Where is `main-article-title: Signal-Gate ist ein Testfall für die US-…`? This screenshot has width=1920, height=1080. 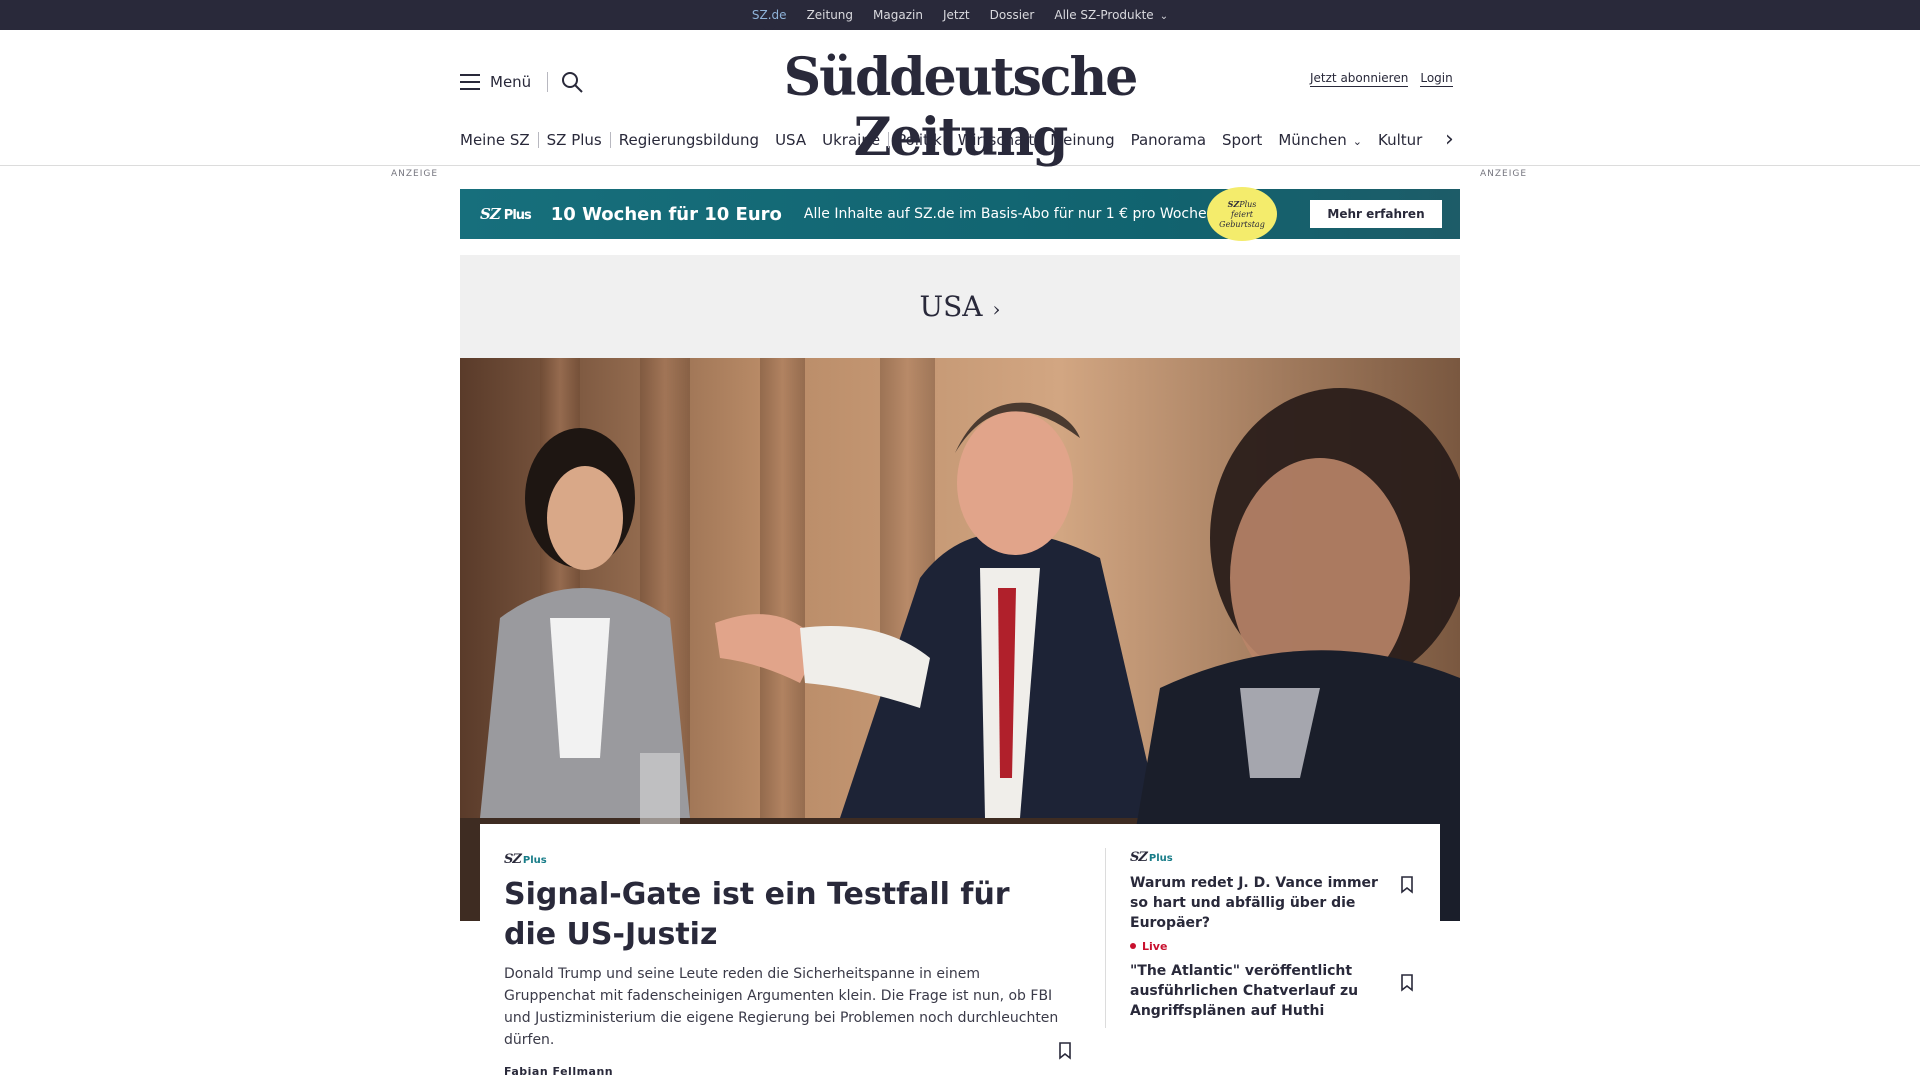 main-article-title: Signal-Gate ist ein Testfall für die US-… is located at coordinates (784, 915).